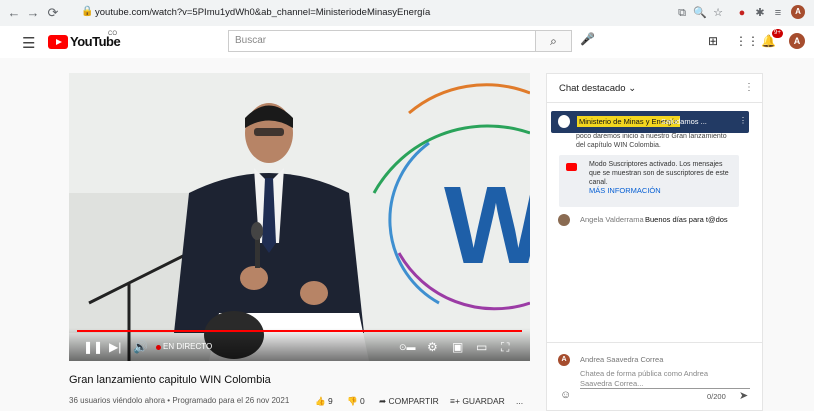 This screenshot has width=814, height=411. Describe the element at coordinates (158, 347) in the screenshot. I see `live-dot-icon` at that location.